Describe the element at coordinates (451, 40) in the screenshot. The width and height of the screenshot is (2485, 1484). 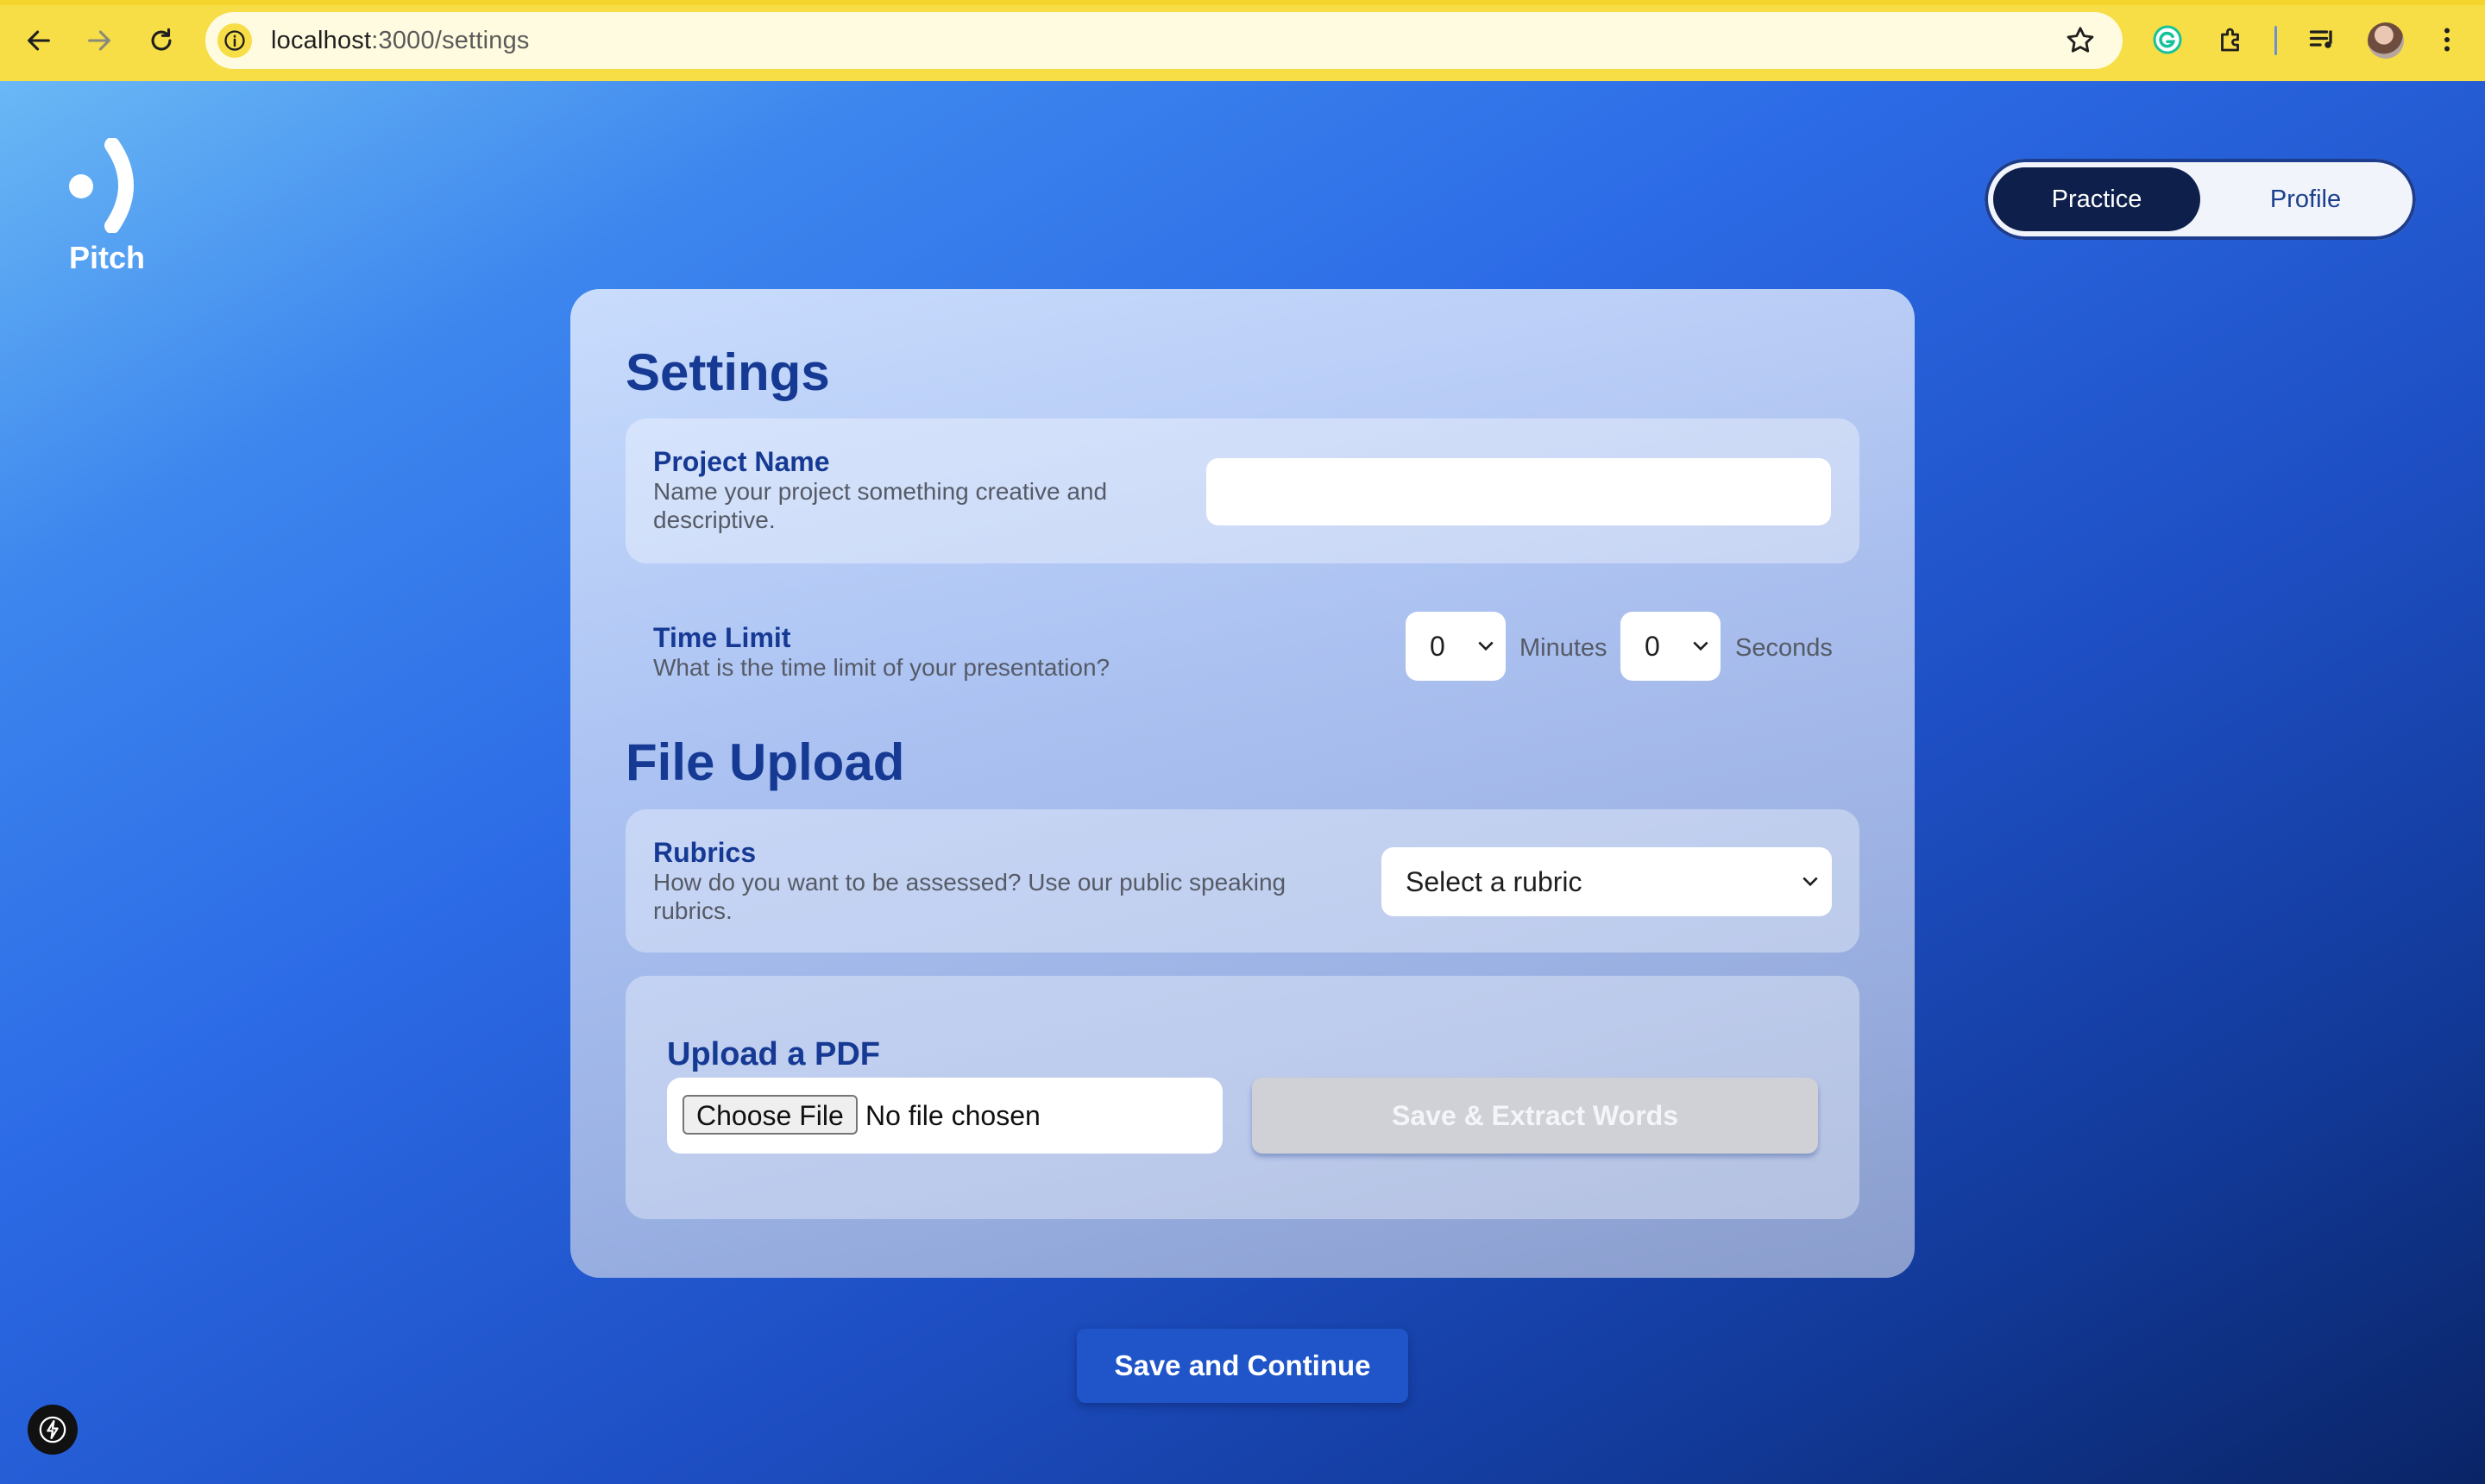
I see `url-path: :3000/settings` at that location.